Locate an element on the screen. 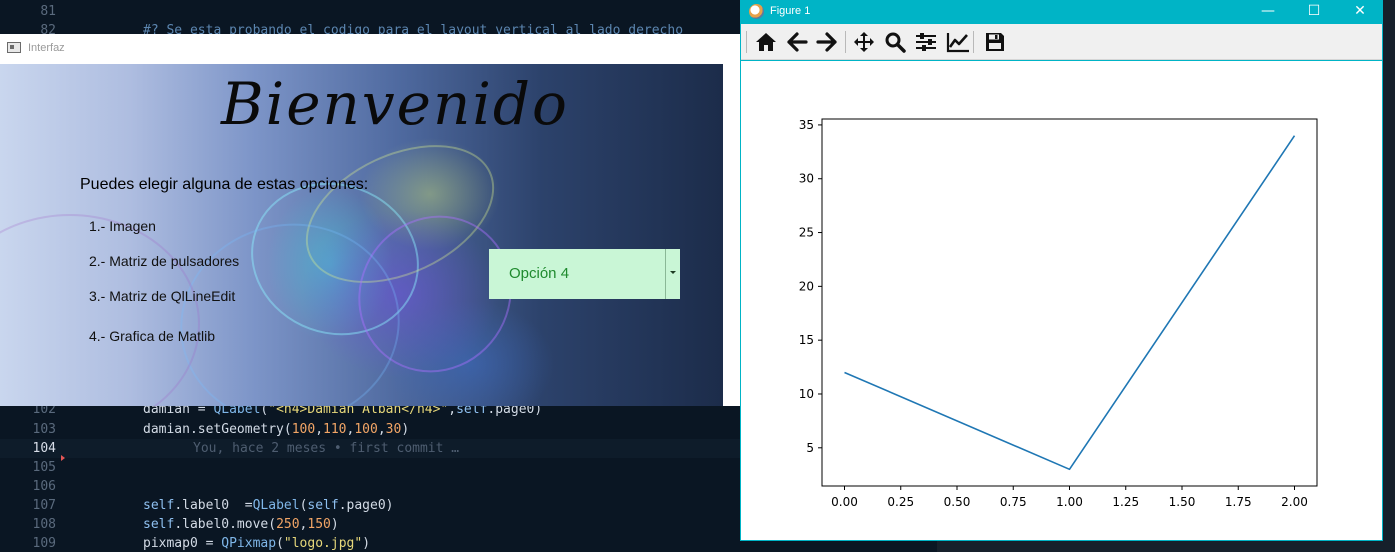  combobox-dropdown-button is located at coordinates (672, 274).